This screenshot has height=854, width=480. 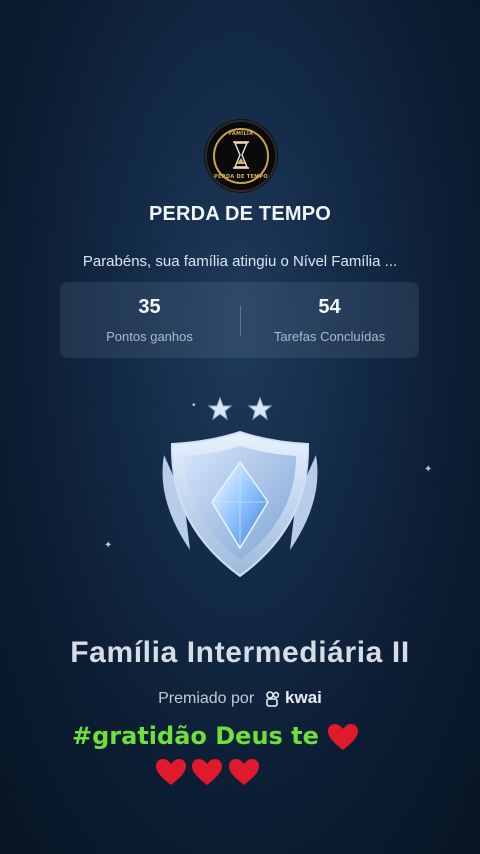 I want to click on points-value: 35, so click(x=149, y=307).